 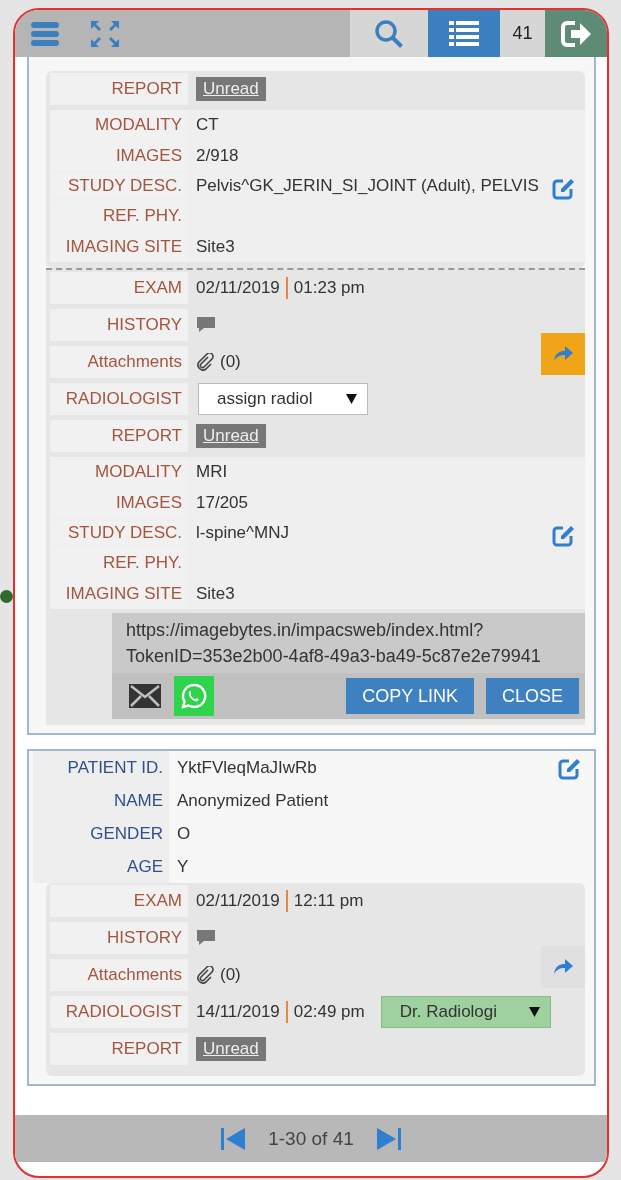 What do you see at coordinates (238, 1012) in the screenshot?
I see `assign-date: 14/11/2019` at bounding box center [238, 1012].